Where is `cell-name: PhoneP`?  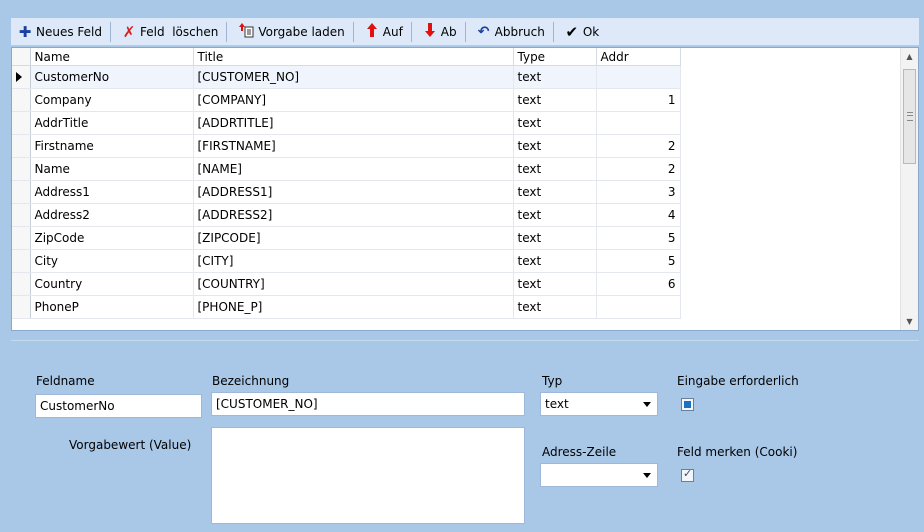
cell-name: PhoneP is located at coordinates (112, 307).